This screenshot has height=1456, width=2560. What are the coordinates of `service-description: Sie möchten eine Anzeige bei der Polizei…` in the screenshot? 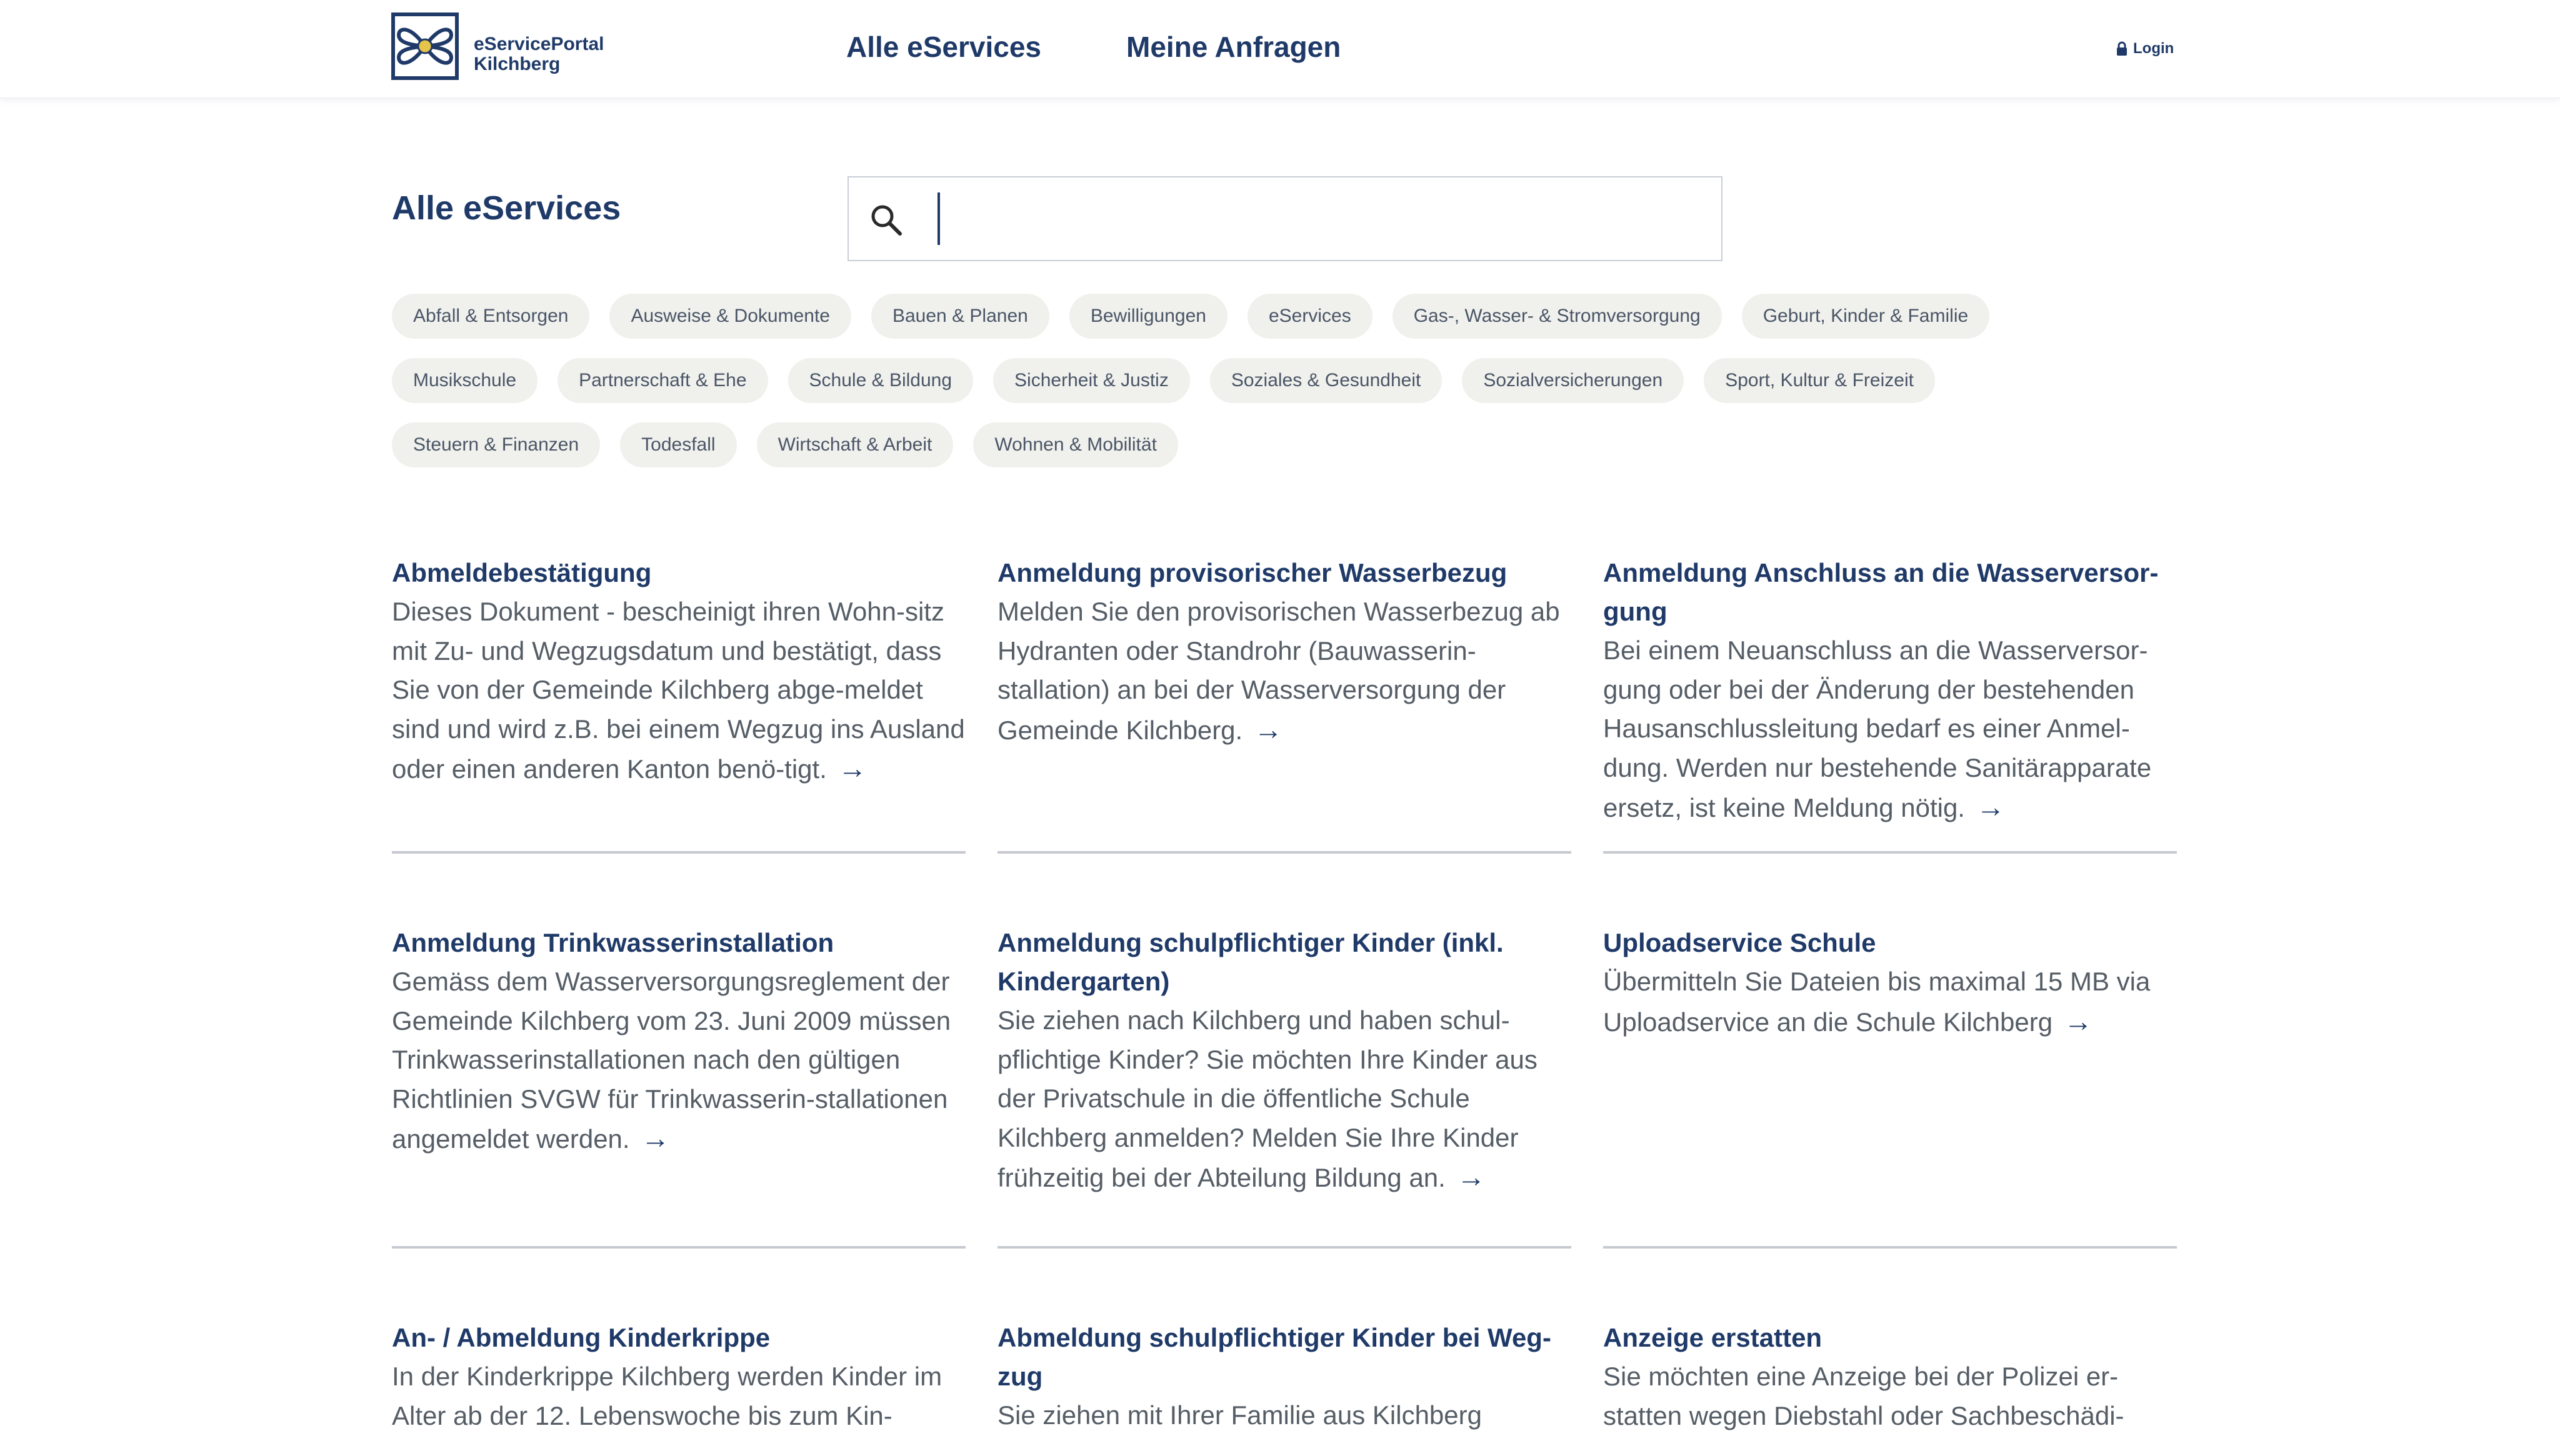 It's located at (1864, 1396).